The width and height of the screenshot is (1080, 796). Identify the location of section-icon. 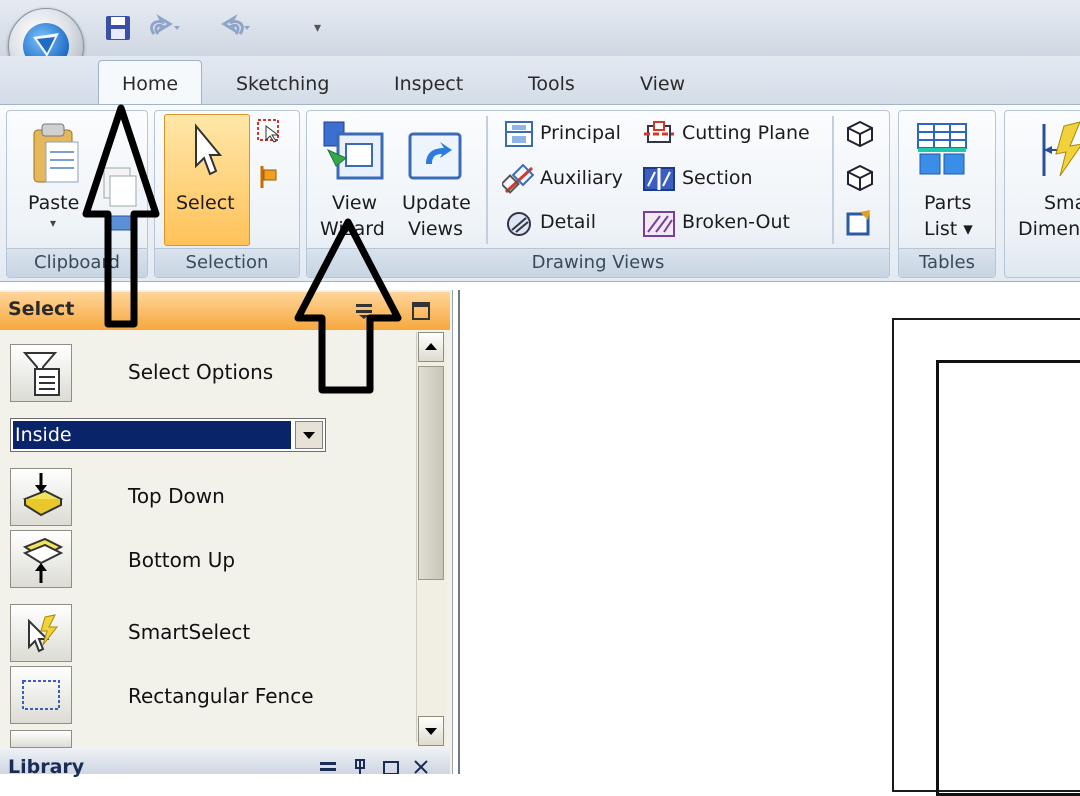
(659, 179).